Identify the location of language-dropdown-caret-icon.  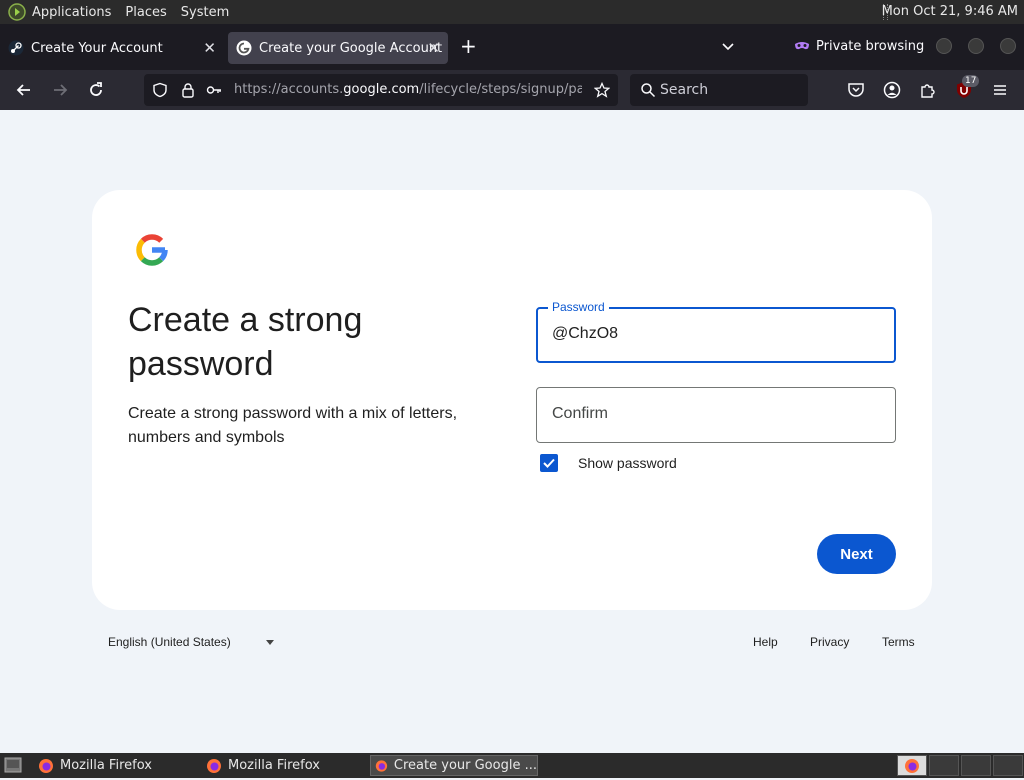
(270, 642).